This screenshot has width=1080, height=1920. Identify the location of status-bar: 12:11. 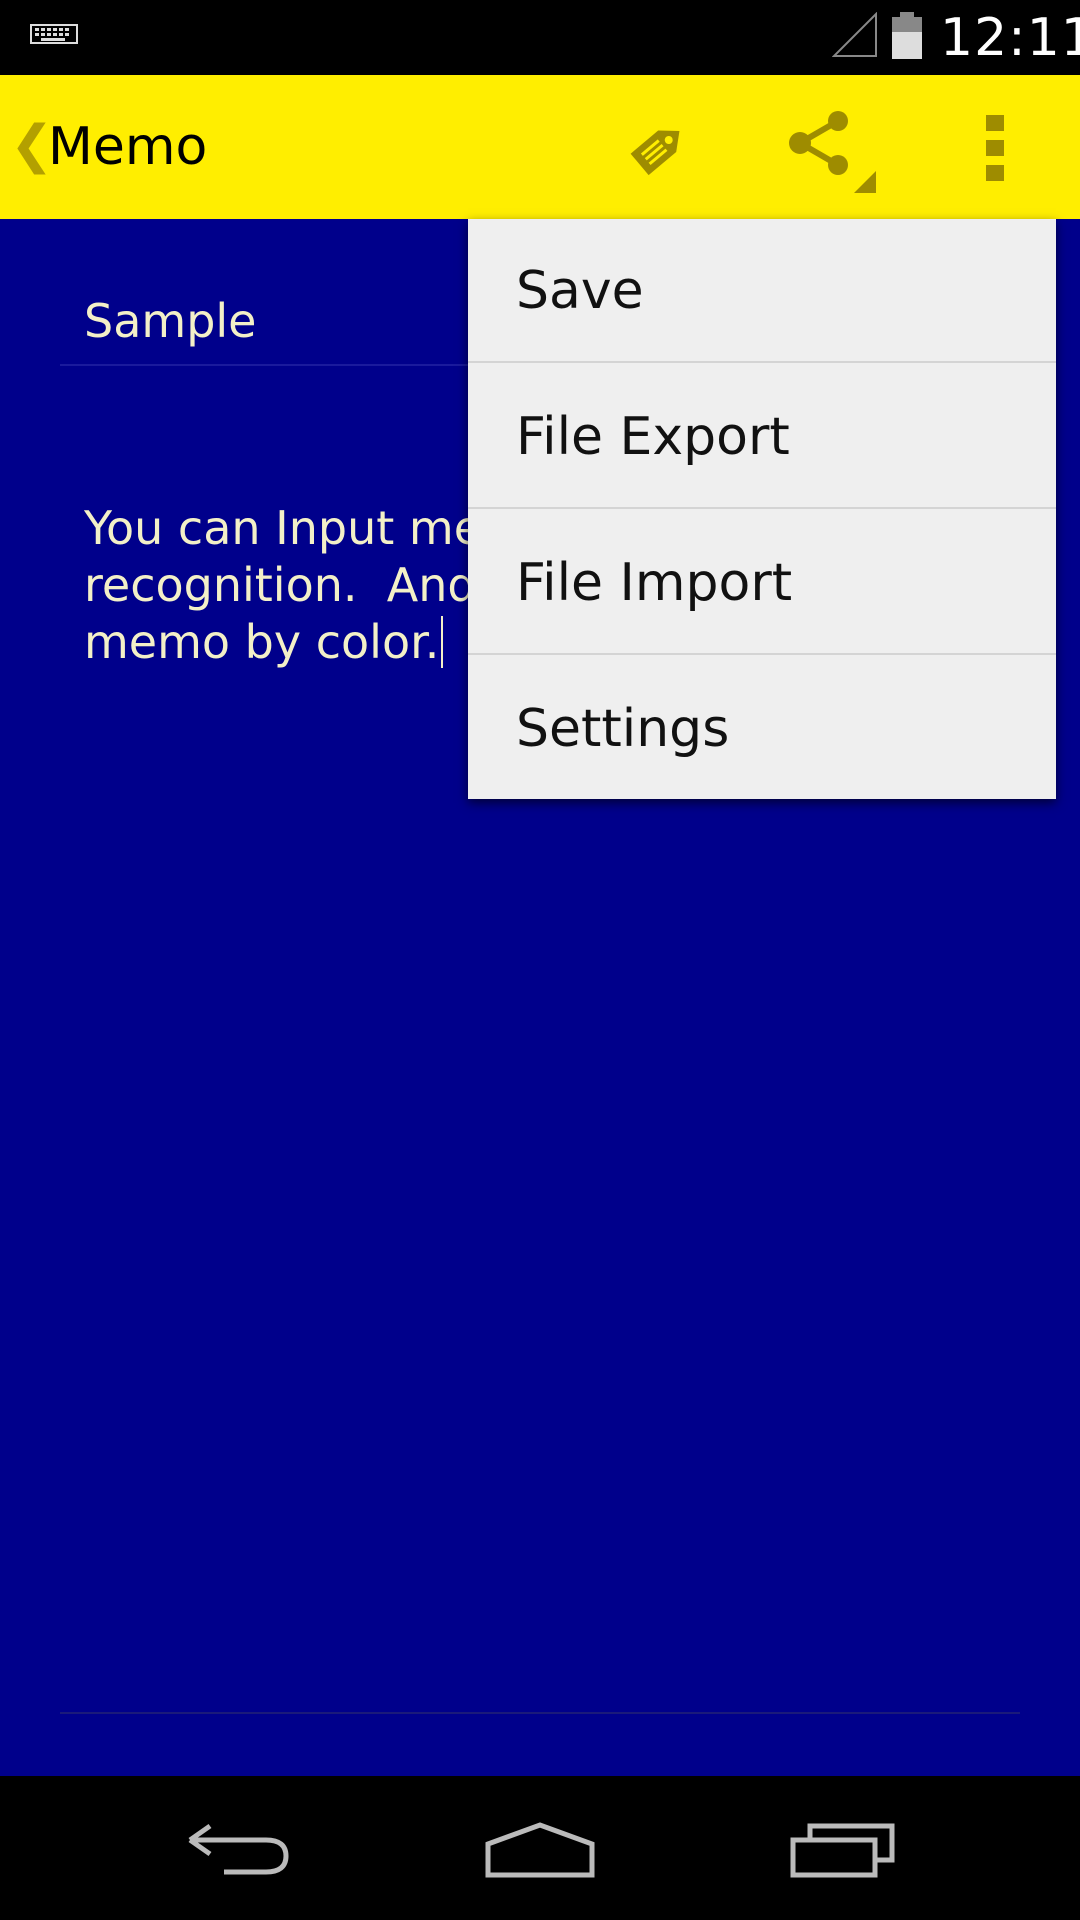
(540, 37).